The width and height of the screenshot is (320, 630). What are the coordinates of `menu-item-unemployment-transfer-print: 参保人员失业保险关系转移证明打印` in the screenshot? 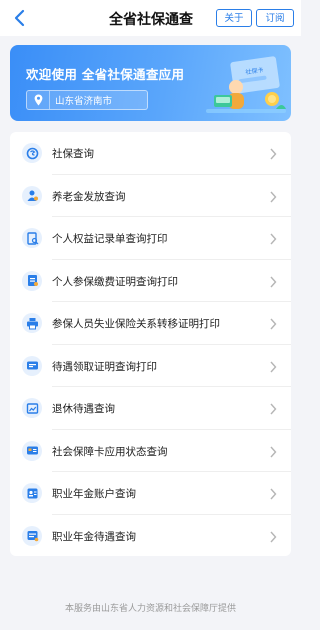 It's located at (150, 323).